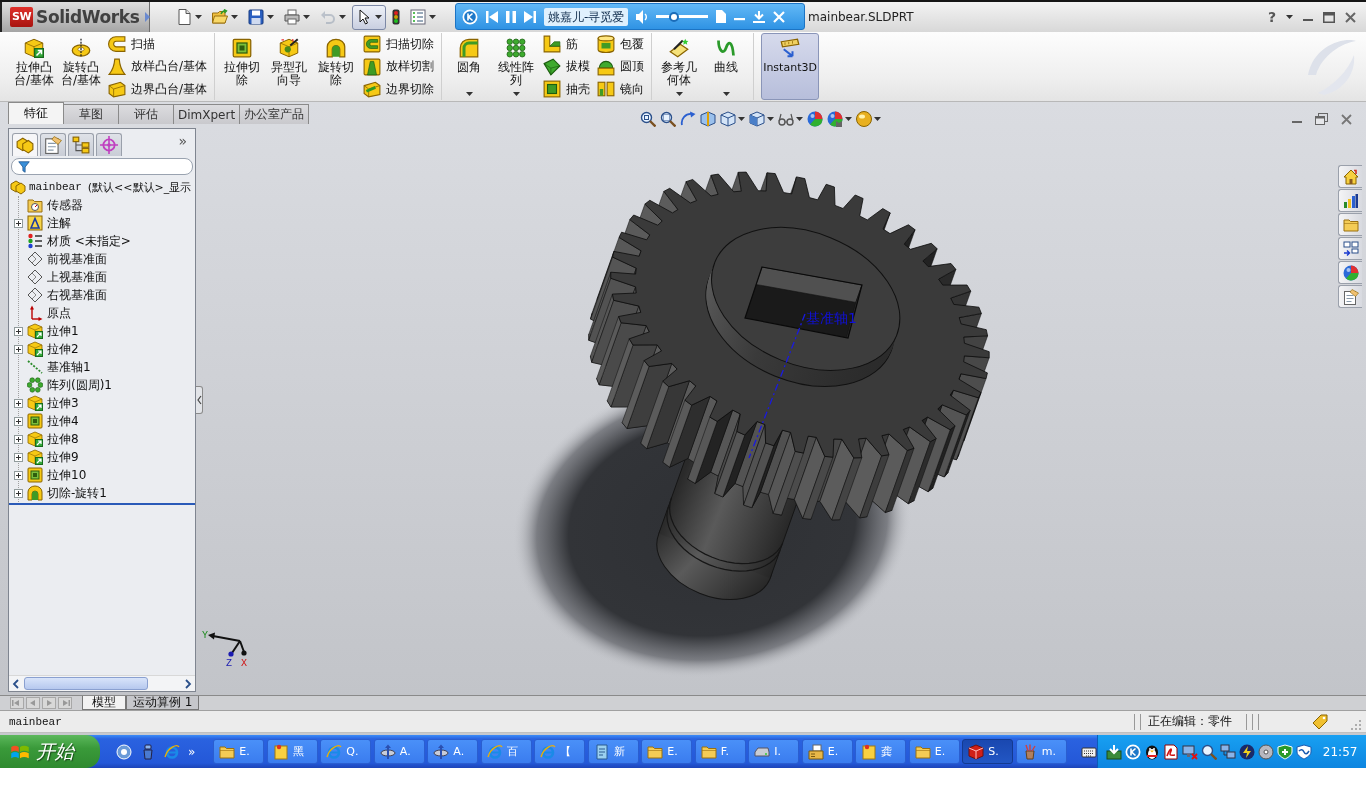 The width and height of the screenshot is (1366, 800). What do you see at coordinates (77, 295) in the screenshot?
I see `tree-item: 右视基准面` at bounding box center [77, 295].